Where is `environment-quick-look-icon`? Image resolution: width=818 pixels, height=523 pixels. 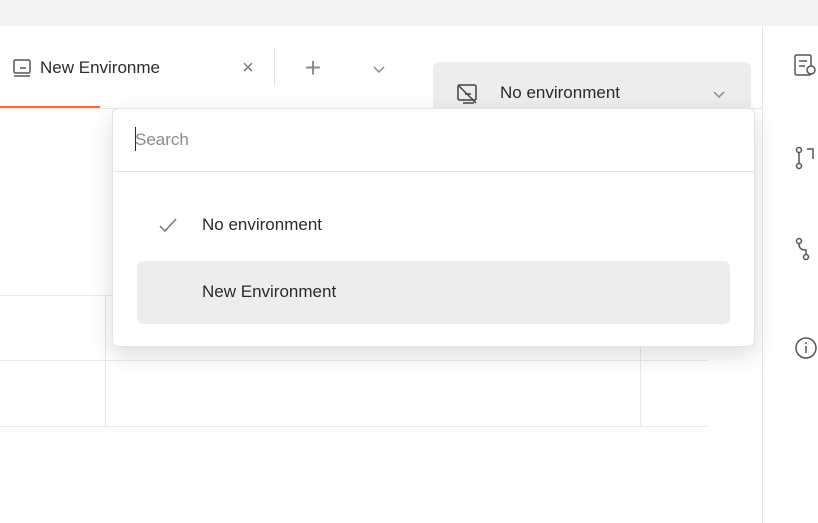
environment-quick-look-icon is located at coordinates (805, 65).